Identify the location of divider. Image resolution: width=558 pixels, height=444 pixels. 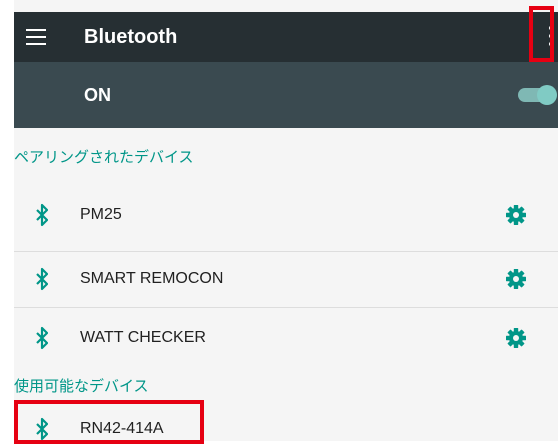
(286, 307).